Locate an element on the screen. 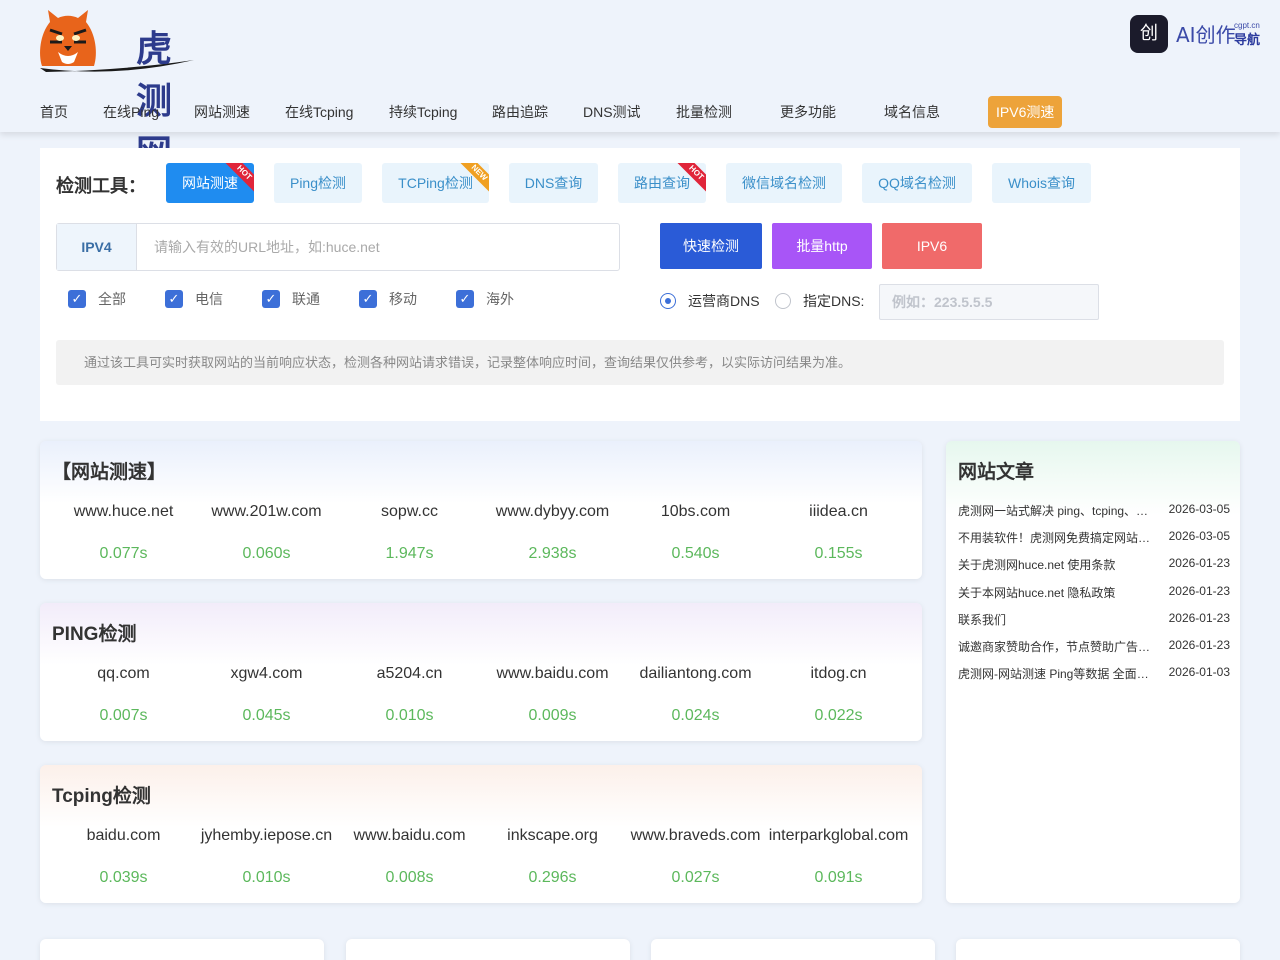 This screenshot has height=960, width=1280. batch-http-button: 批量http is located at coordinates (822, 246).